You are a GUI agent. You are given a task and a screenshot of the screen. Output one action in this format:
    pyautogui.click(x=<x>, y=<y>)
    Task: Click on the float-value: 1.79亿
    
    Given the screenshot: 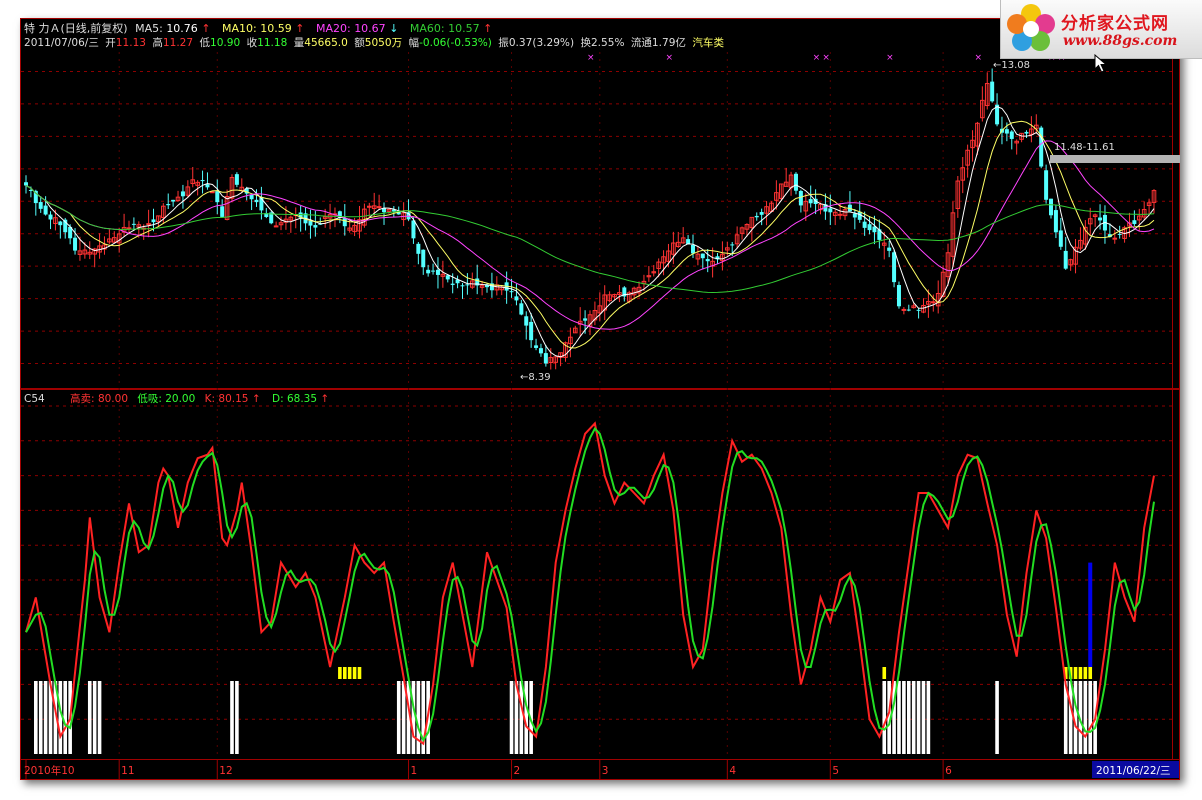 What is the action you would take?
    pyautogui.click(x=669, y=42)
    